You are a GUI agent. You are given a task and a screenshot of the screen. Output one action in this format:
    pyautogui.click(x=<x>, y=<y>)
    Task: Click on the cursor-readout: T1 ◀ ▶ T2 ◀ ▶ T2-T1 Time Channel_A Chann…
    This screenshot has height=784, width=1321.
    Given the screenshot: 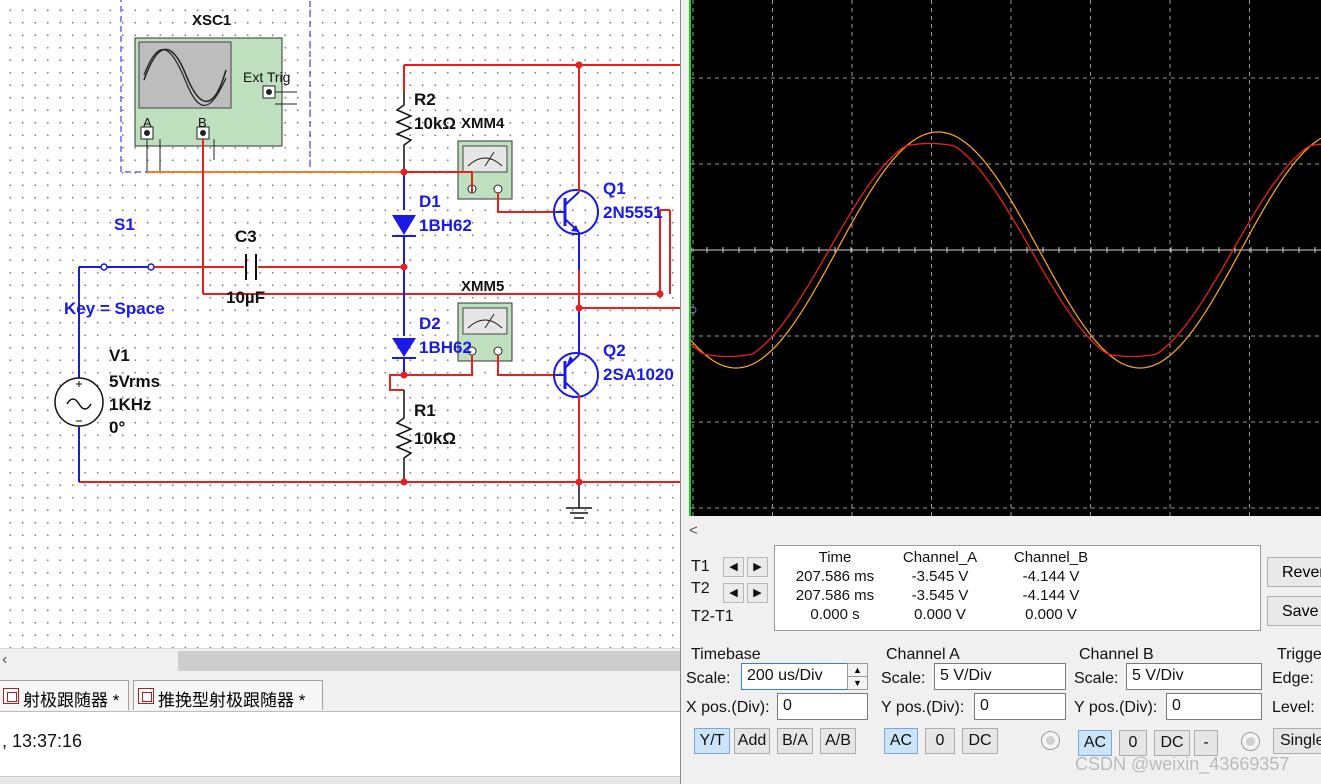 What is the action you would take?
    pyautogui.click(x=979, y=588)
    